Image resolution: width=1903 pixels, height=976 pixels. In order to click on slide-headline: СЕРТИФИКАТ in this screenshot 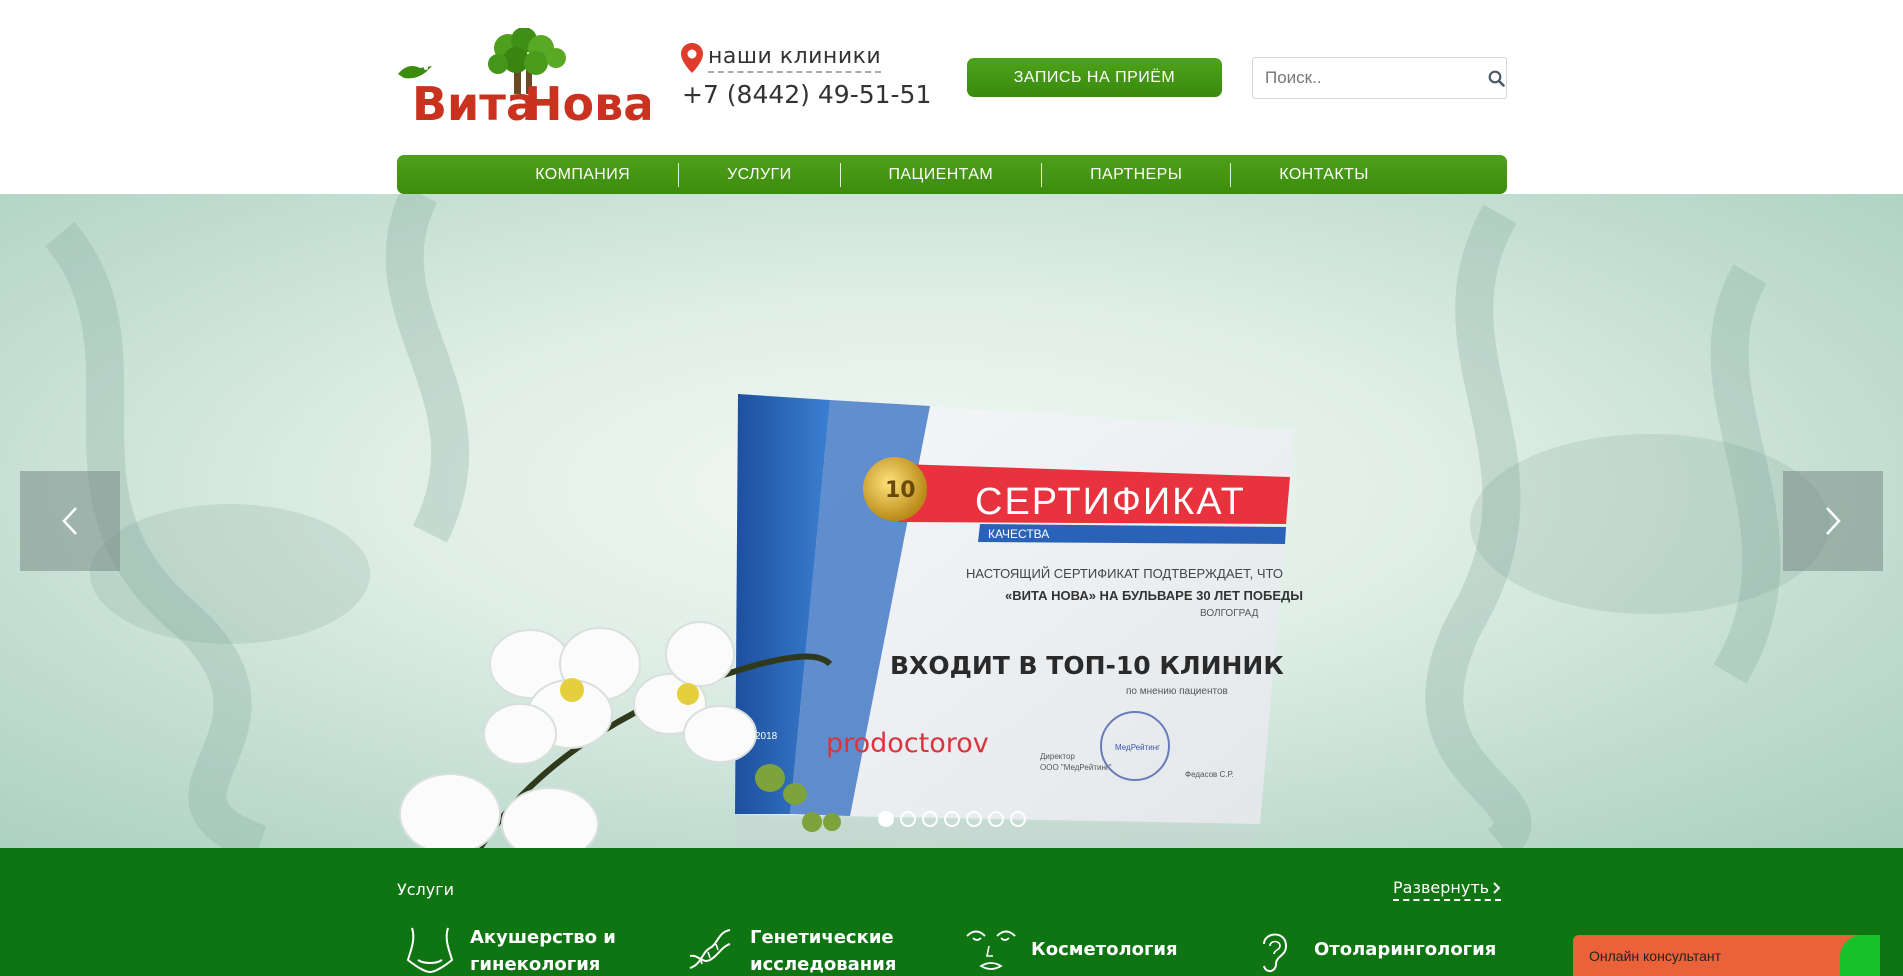, I will do `click(1110, 502)`.